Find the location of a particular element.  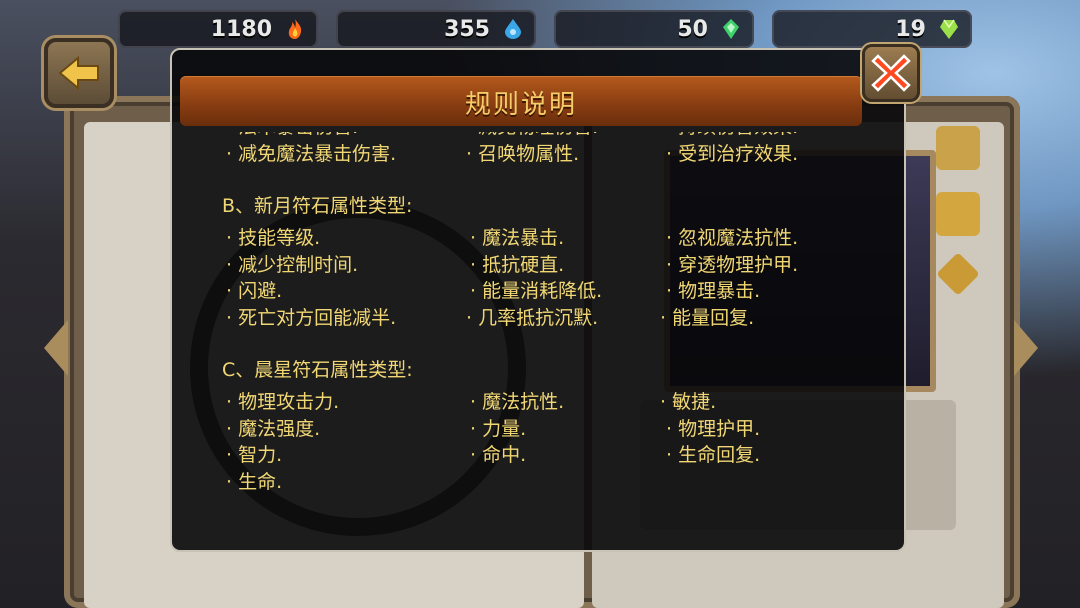

rule-row: · 生命. is located at coordinates (552, 482).